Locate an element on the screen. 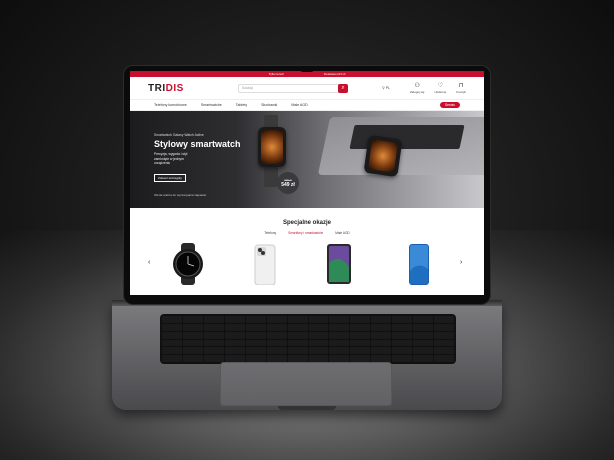 This screenshot has height=460, width=614. favorites-button: ♡ Ulubione is located at coordinates (440, 88).